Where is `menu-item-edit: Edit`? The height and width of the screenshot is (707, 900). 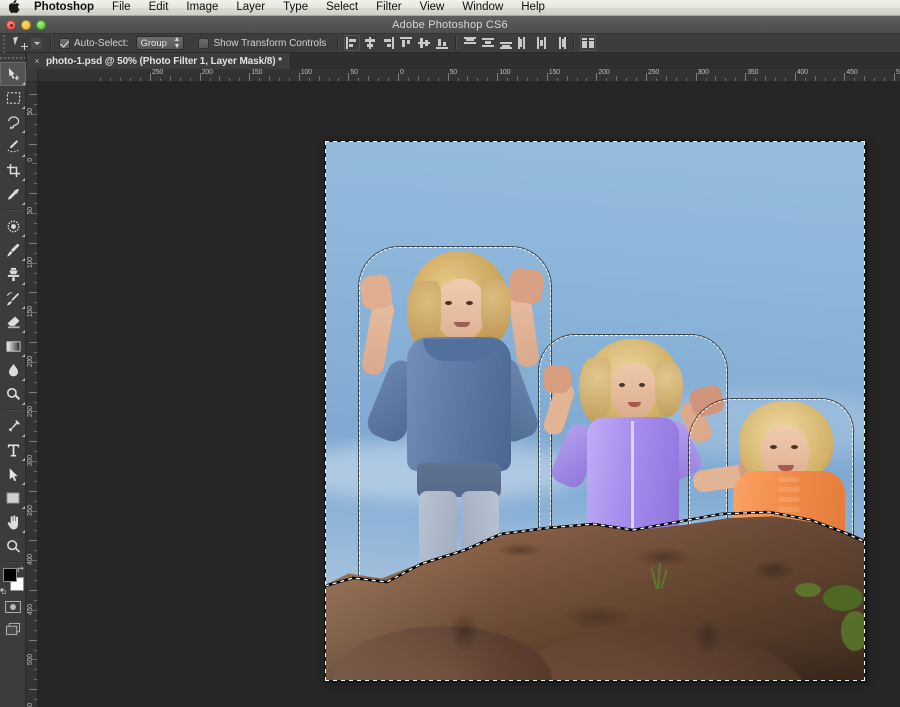 menu-item-edit: Edit is located at coordinates (159, 7).